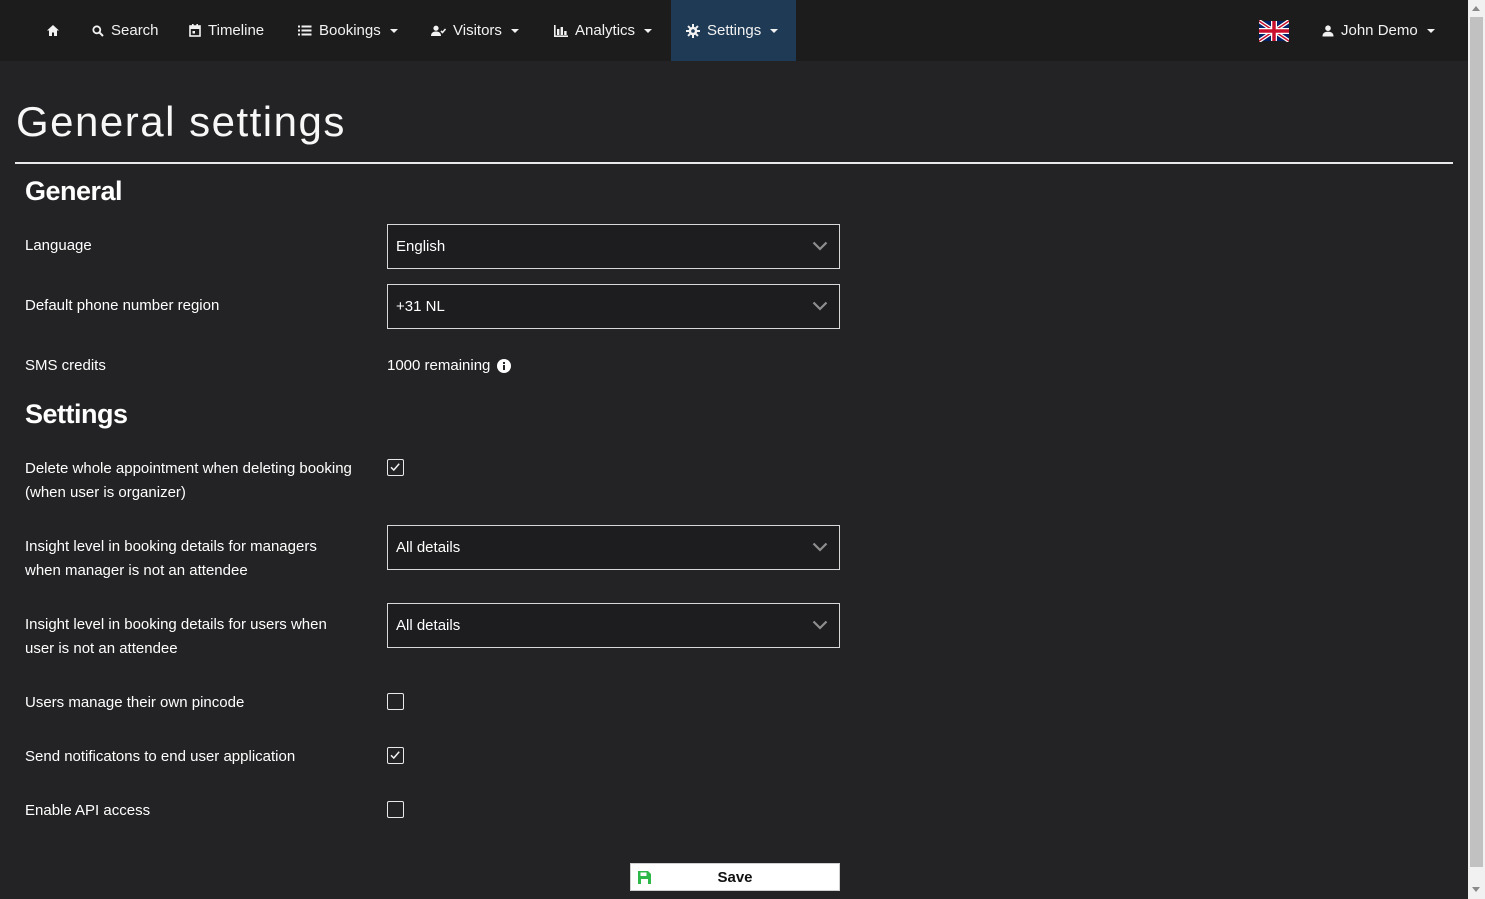 This screenshot has width=1485, height=899. I want to click on nav-timeline-label: Timeline, so click(236, 30).